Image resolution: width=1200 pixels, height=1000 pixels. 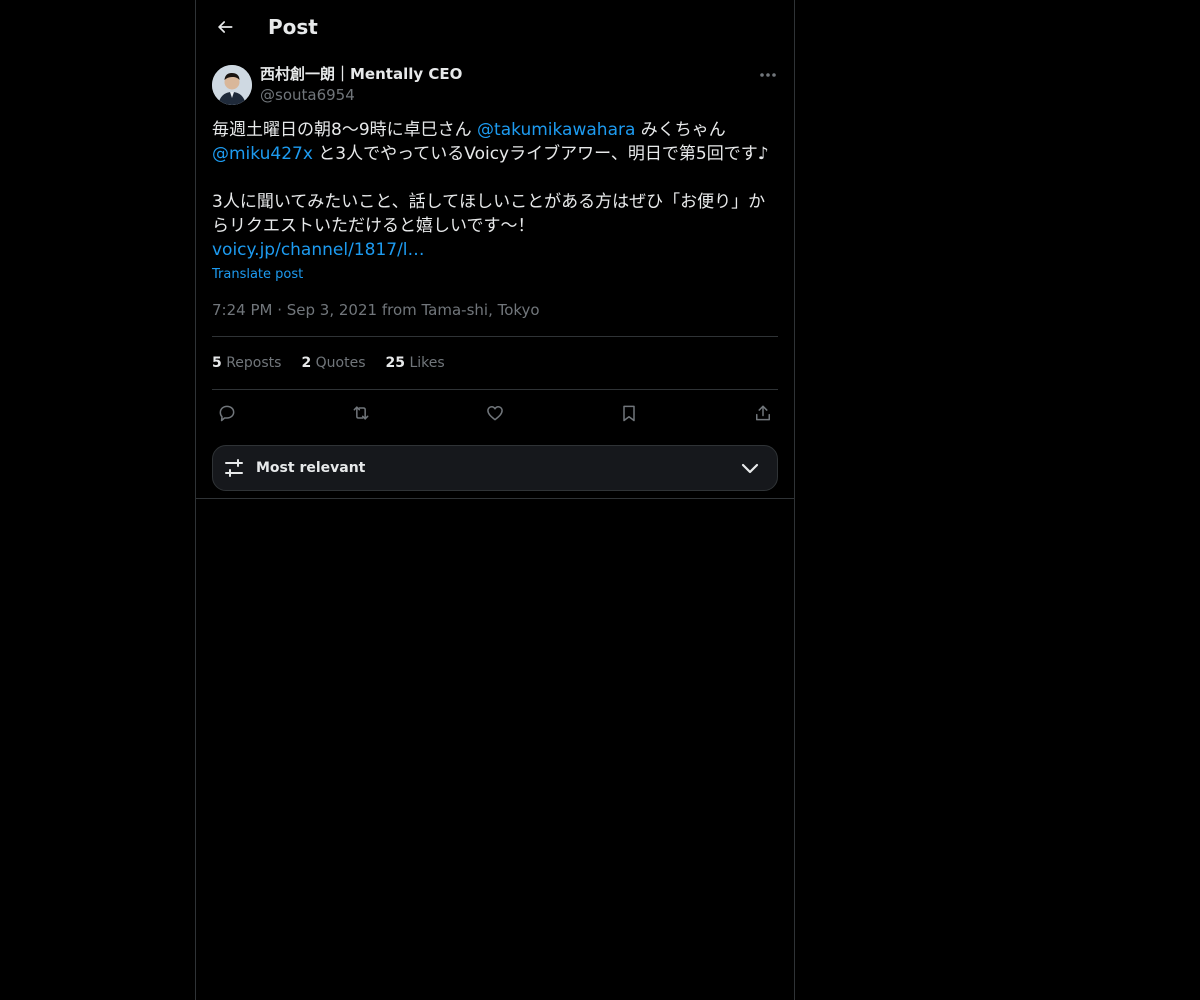 I want to click on repost-icon, so click(x=361, y=413).